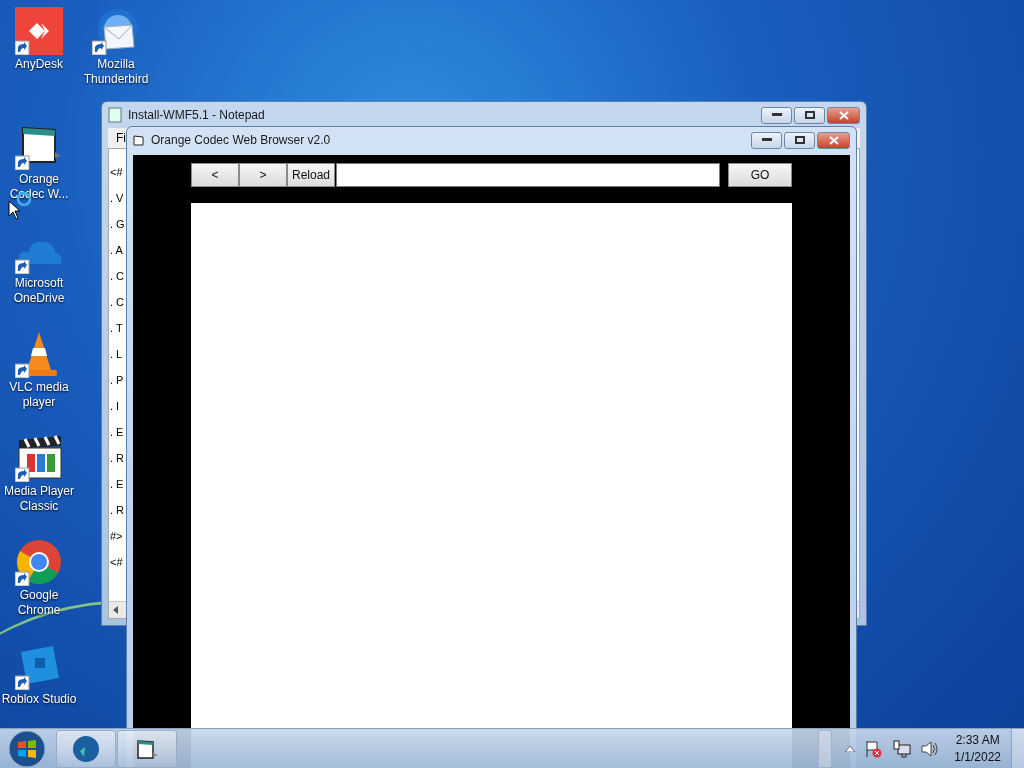 This screenshot has width=1024, height=768. What do you see at coordinates (115, 406) in the screenshot?
I see `text-line: . I` at bounding box center [115, 406].